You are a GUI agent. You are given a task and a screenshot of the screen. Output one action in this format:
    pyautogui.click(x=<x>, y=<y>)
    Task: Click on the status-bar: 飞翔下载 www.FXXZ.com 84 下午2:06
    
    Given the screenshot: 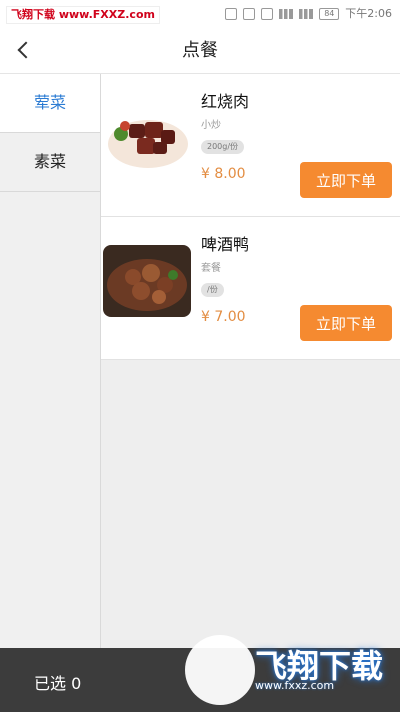 What is the action you would take?
    pyautogui.click(x=200, y=14)
    